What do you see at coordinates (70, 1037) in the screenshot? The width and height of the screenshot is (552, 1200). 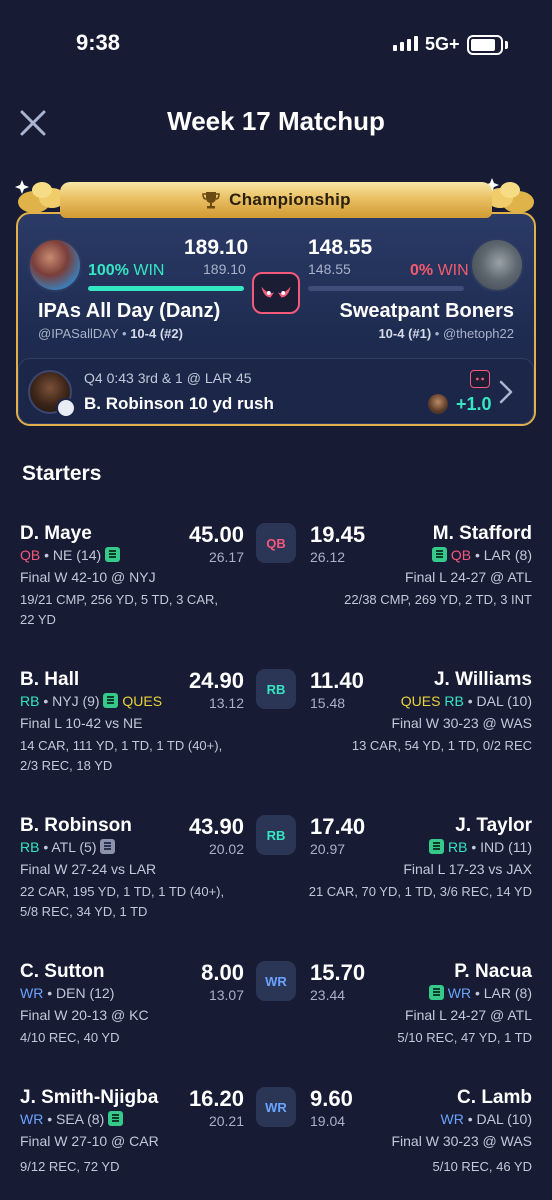 I see `left-player-stats: 4/10 REC, 40 YD` at bounding box center [70, 1037].